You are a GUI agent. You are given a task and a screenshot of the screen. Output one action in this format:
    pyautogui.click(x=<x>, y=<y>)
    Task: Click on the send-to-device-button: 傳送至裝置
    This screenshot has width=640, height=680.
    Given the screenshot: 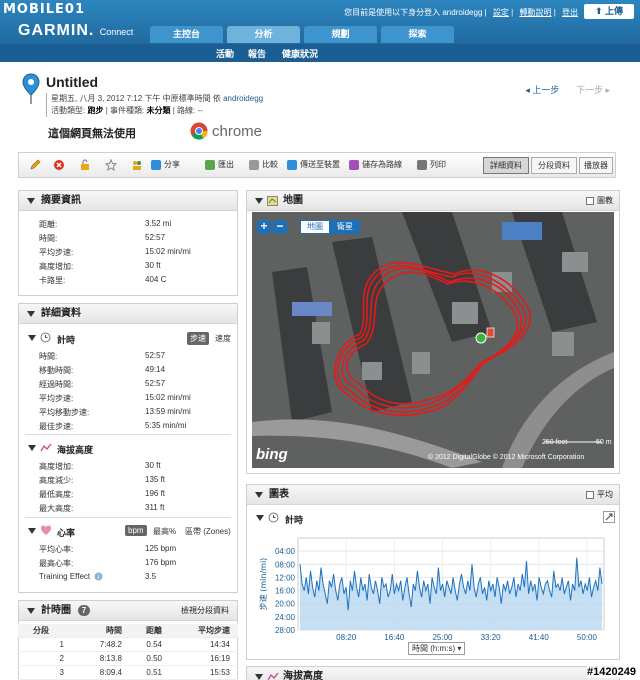 What is the action you would take?
    pyautogui.click(x=313, y=164)
    